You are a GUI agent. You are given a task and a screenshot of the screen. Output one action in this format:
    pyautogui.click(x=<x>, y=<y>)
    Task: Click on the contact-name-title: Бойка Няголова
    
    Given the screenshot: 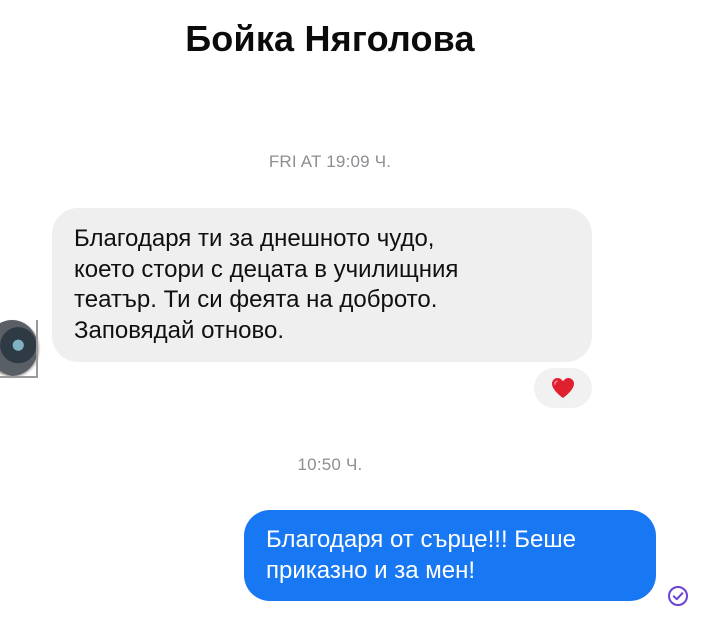 What is the action you would take?
    pyautogui.click(x=330, y=39)
    